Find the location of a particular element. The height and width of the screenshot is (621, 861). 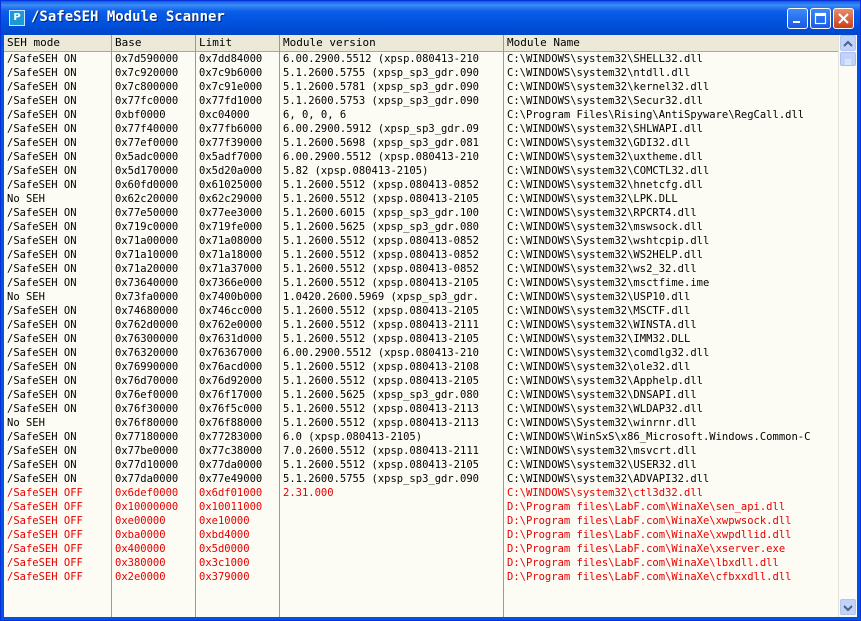

column-header-seh-mode: SEH mode is located at coordinates (58, 43).